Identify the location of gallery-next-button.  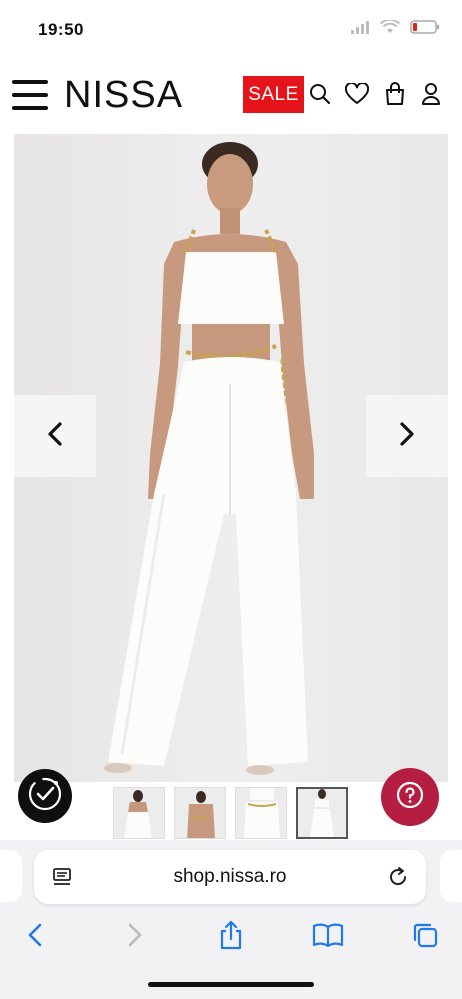
(407, 436).